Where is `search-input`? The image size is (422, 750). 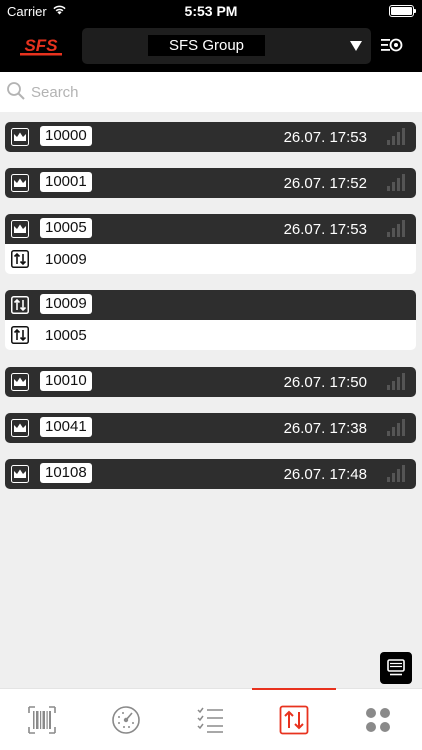
search-input is located at coordinates (216, 92).